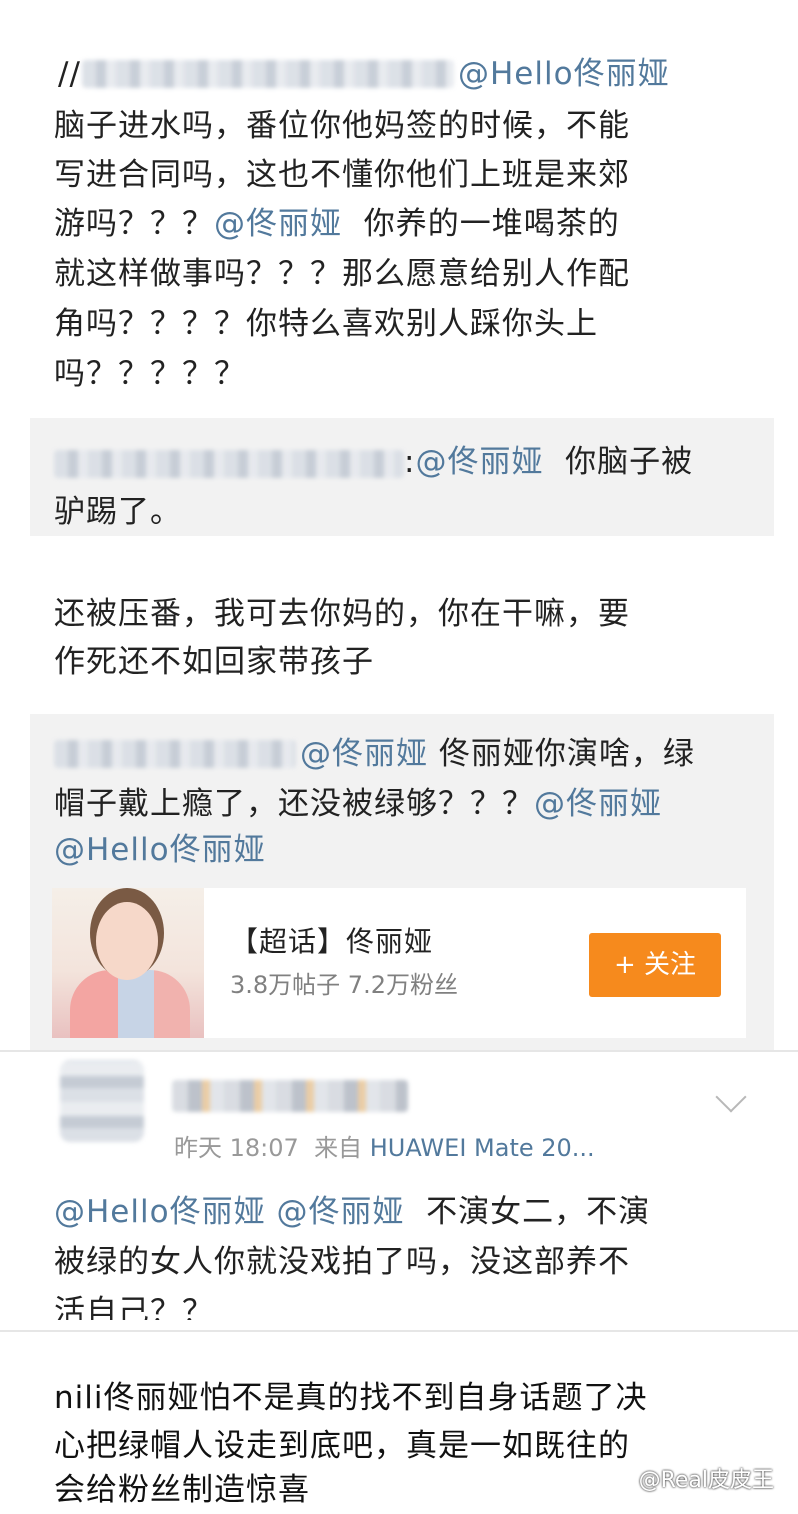  Describe the element at coordinates (351, 1398) in the screenshot. I see `caption-line1: nili佟丽娅怕不是真的找不到自身话题了决` at that location.